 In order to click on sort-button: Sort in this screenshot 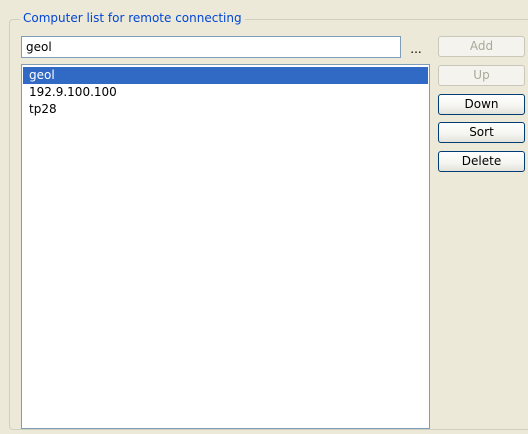, I will do `click(481, 132)`.